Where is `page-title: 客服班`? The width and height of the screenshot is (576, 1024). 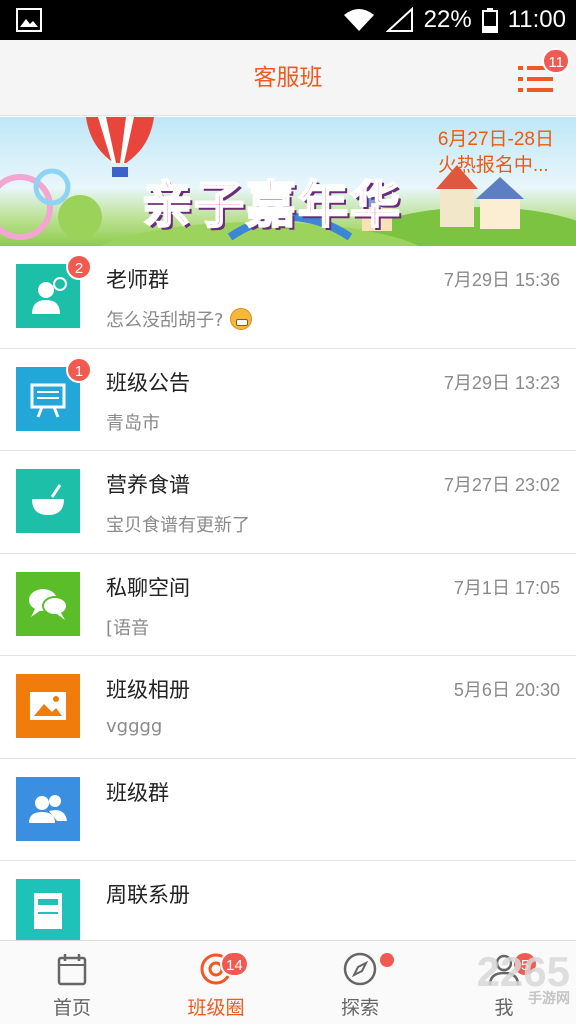 page-title: 客服班 is located at coordinates (288, 78).